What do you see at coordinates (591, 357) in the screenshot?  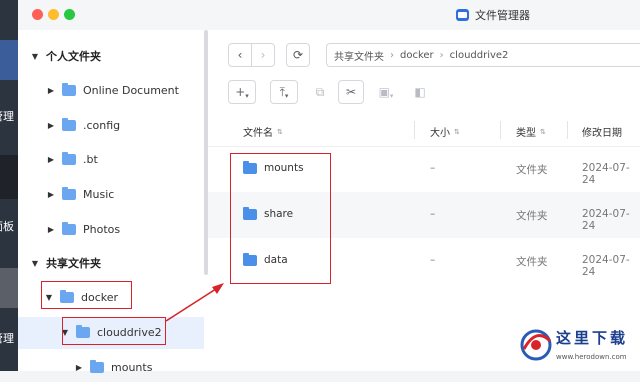 I see `watermark-url: www.herodown.com` at bounding box center [591, 357].